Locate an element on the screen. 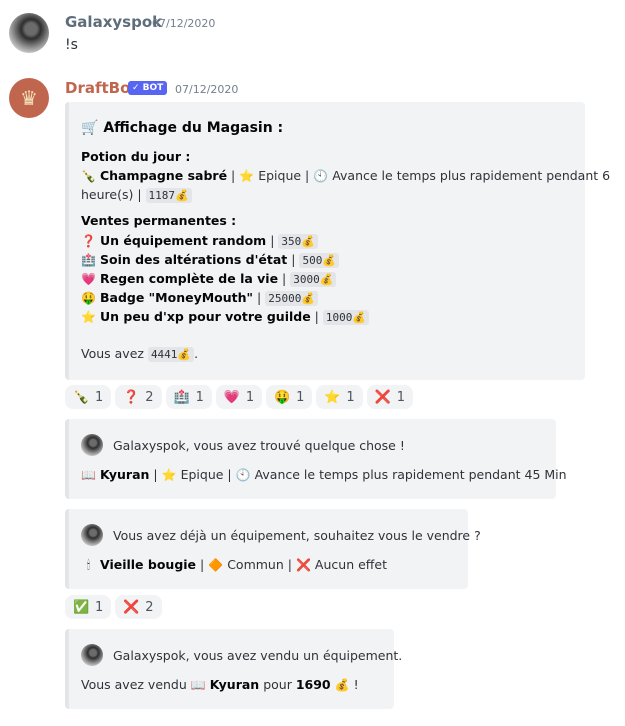  item-price: 1000💰 is located at coordinates (346, 317).